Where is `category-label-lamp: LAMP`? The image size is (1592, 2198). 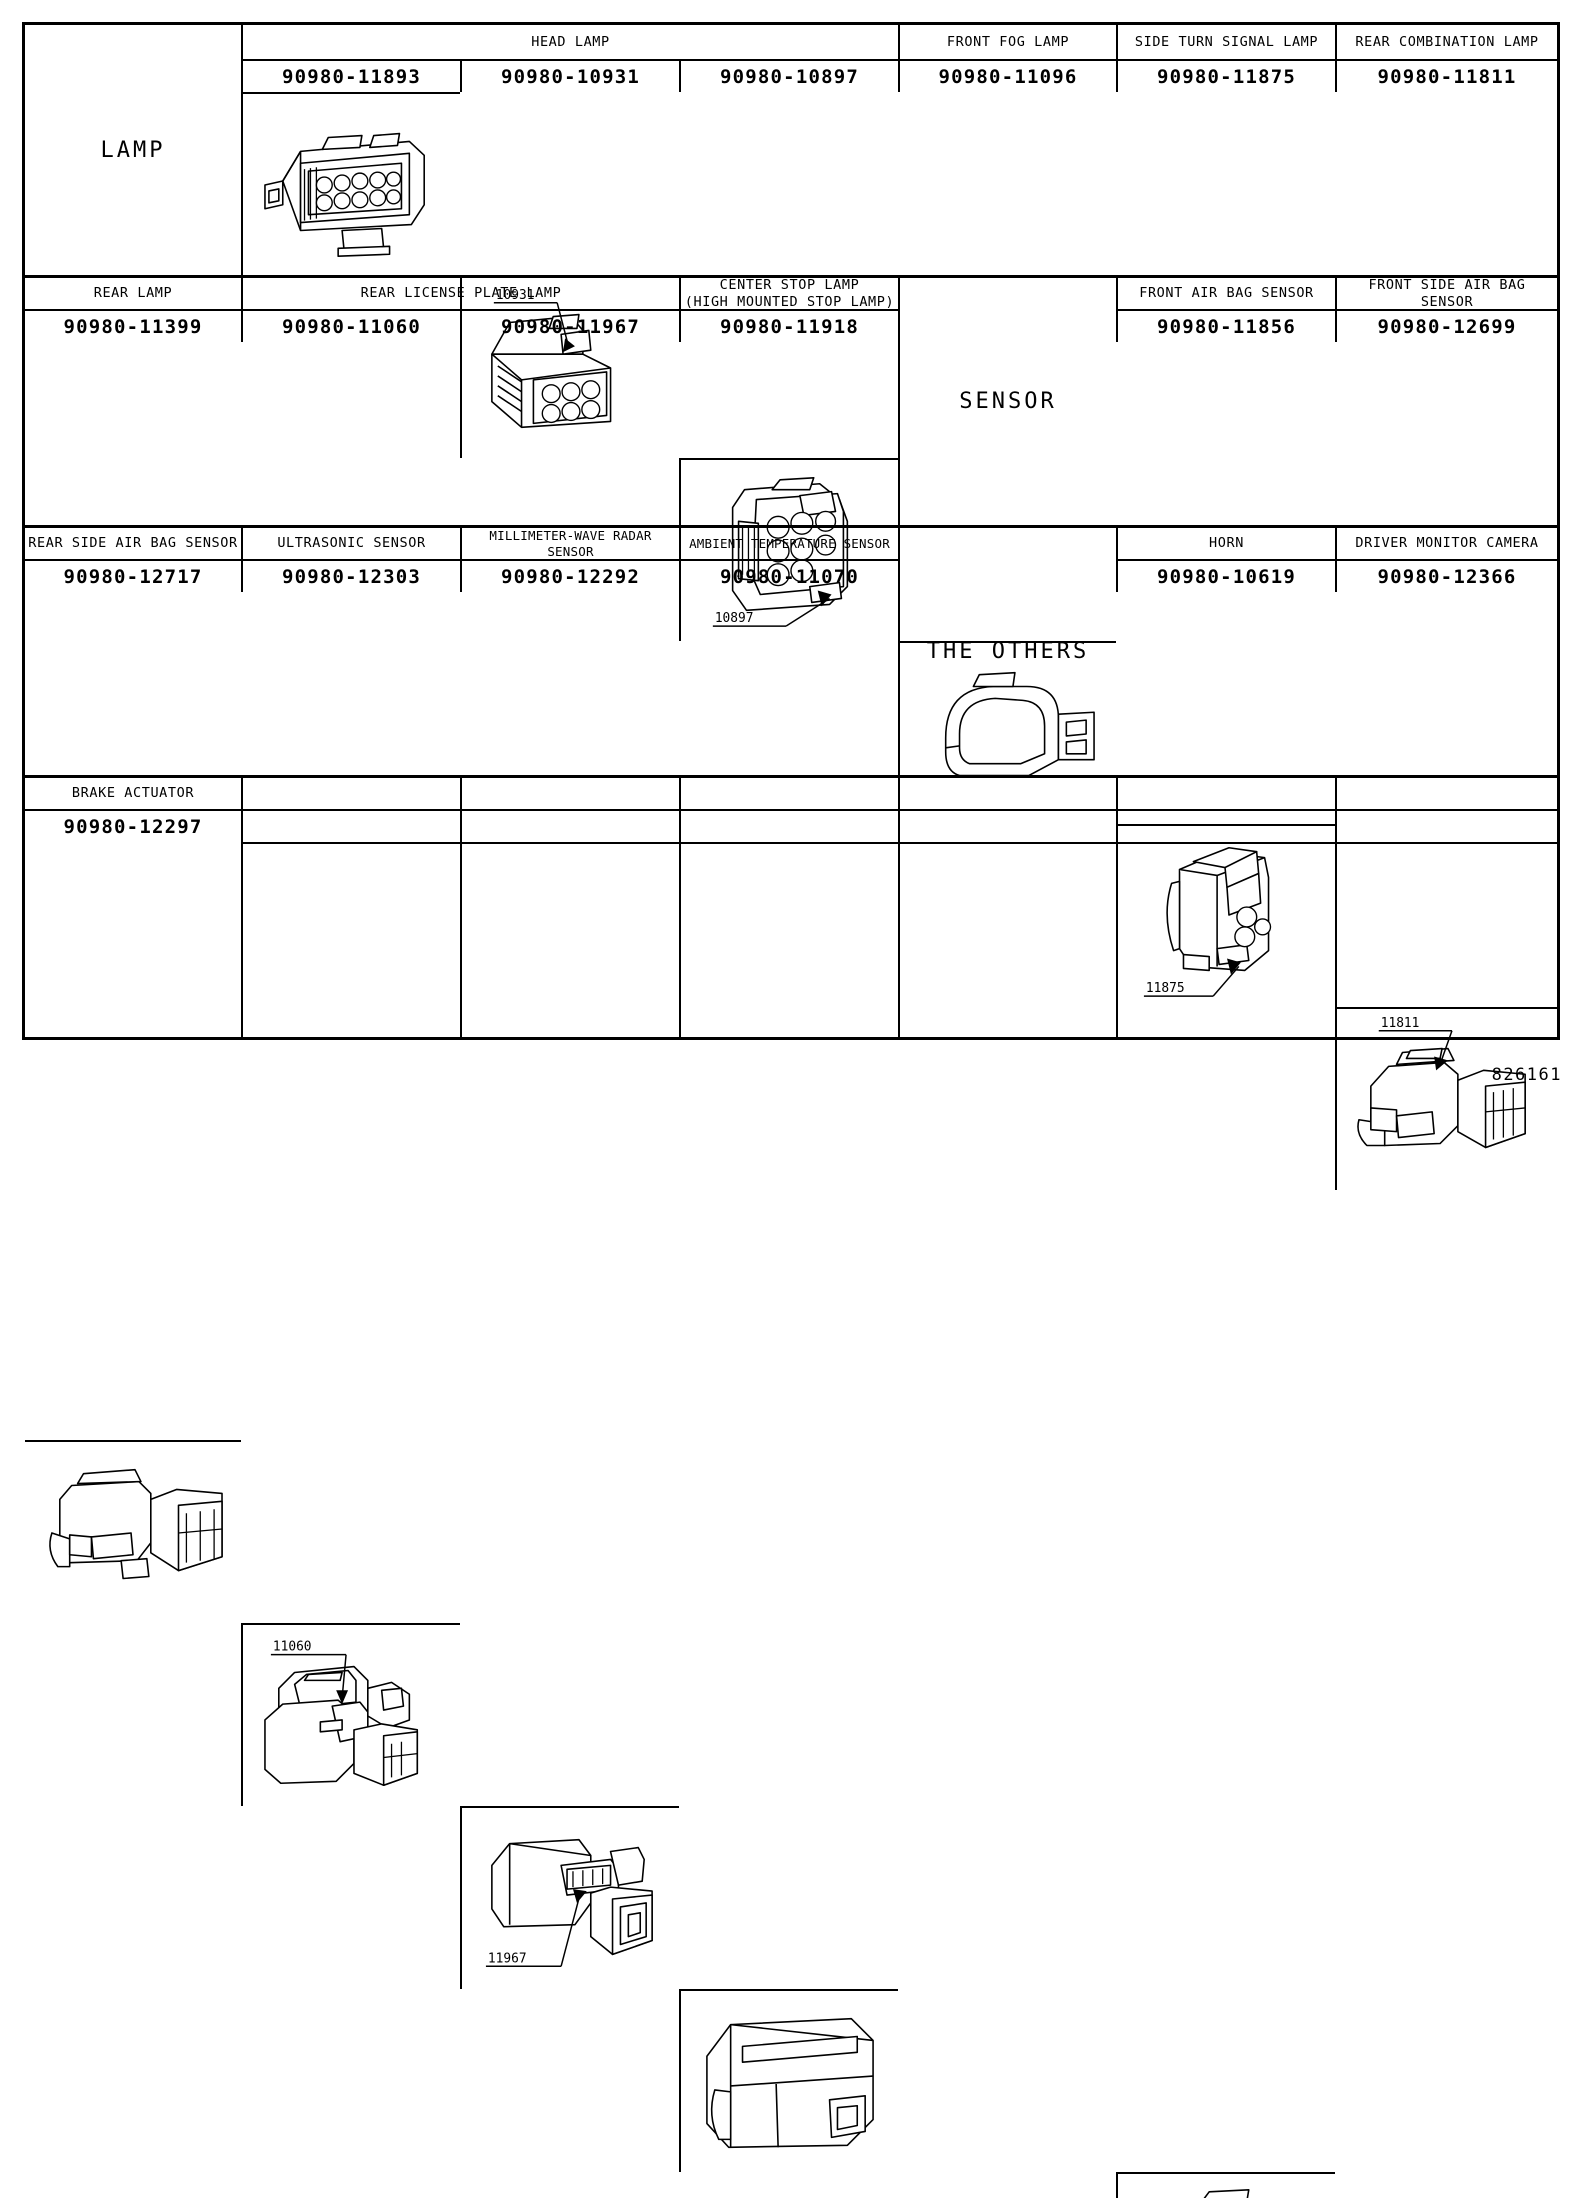 category-label-lamp: LAMP is located at coordinates (133, 150).